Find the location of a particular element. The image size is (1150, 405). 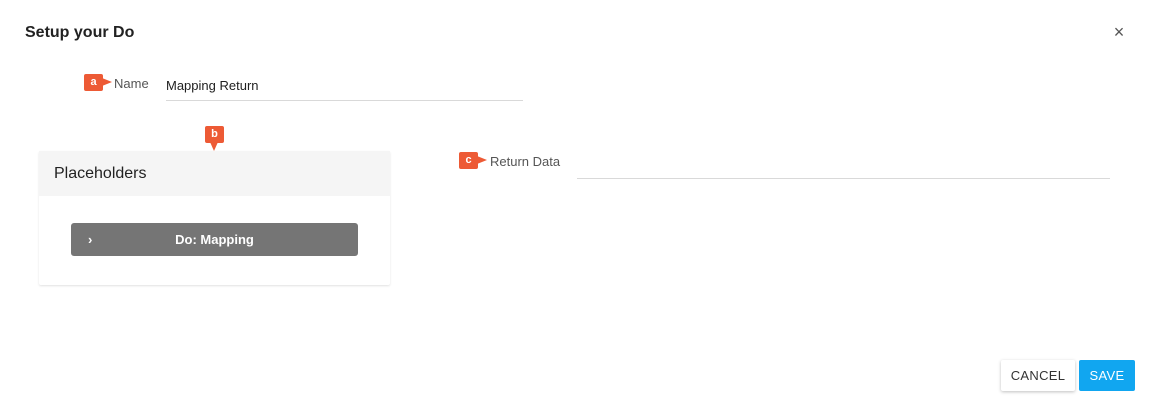

close-icon: × is located at coordinates (1119, 32).